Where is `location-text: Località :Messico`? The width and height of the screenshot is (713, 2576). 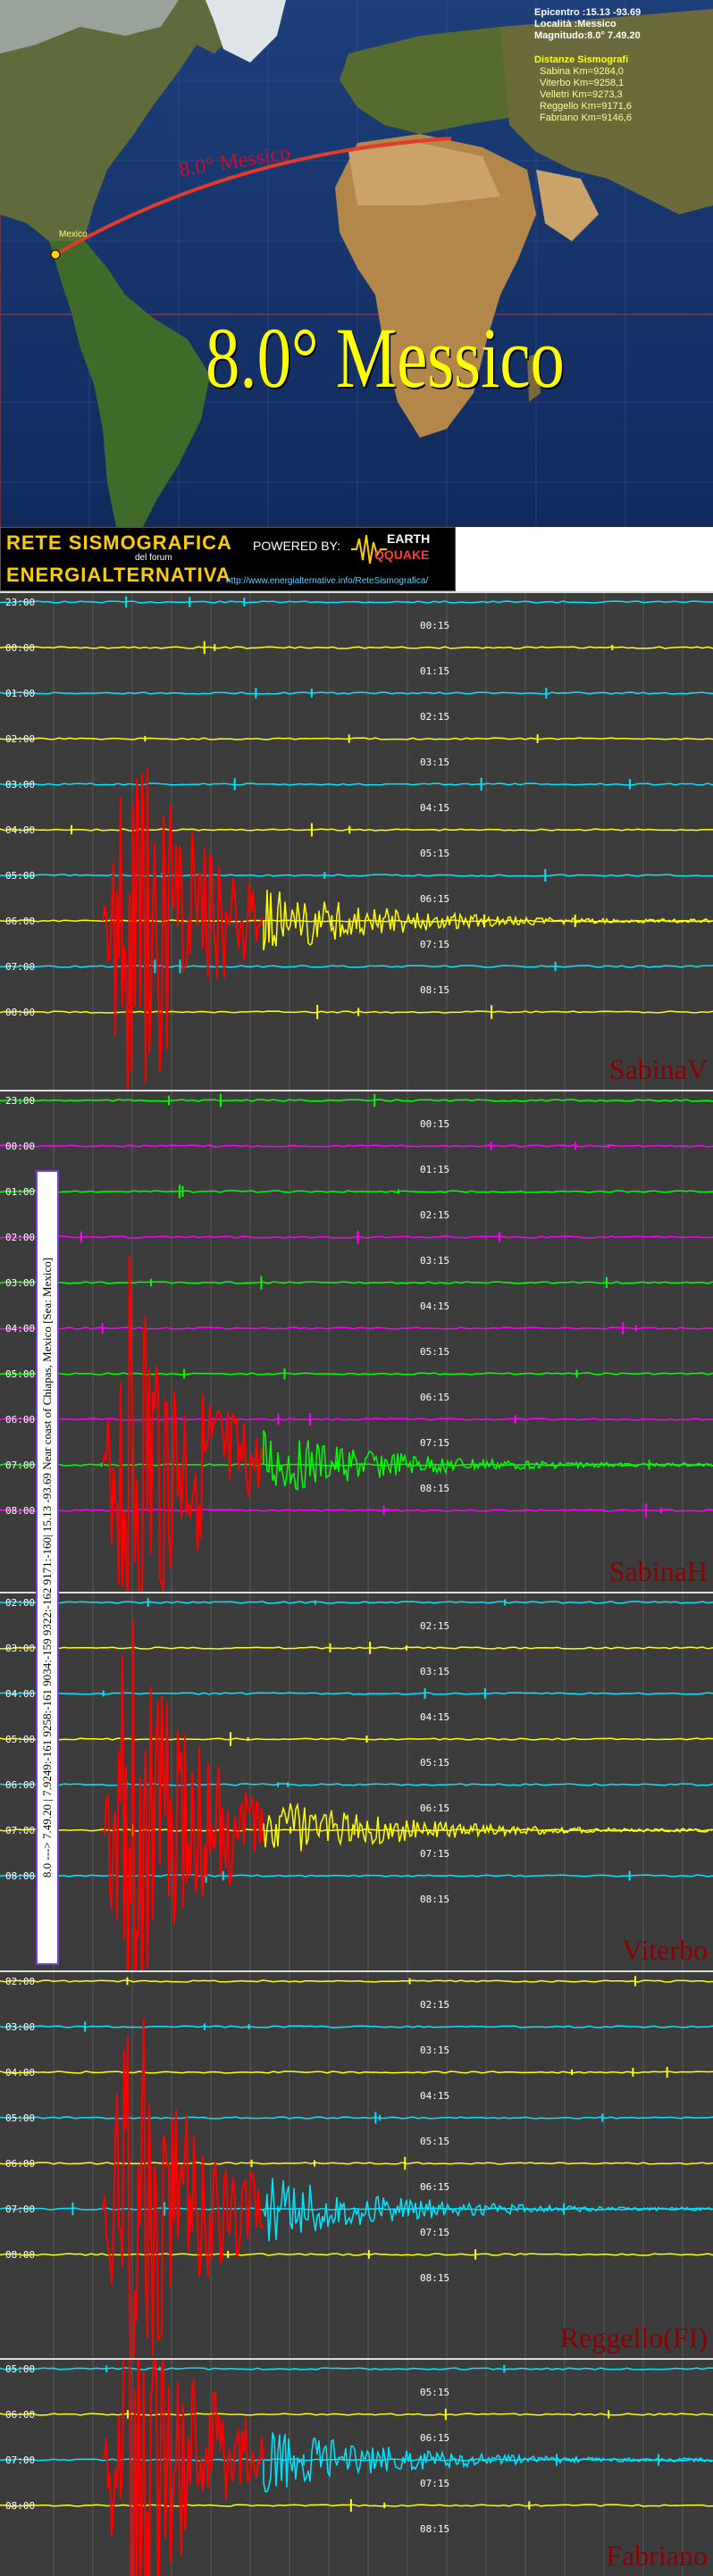
location-text: Località :Messico is located at coordinates (575, 24).